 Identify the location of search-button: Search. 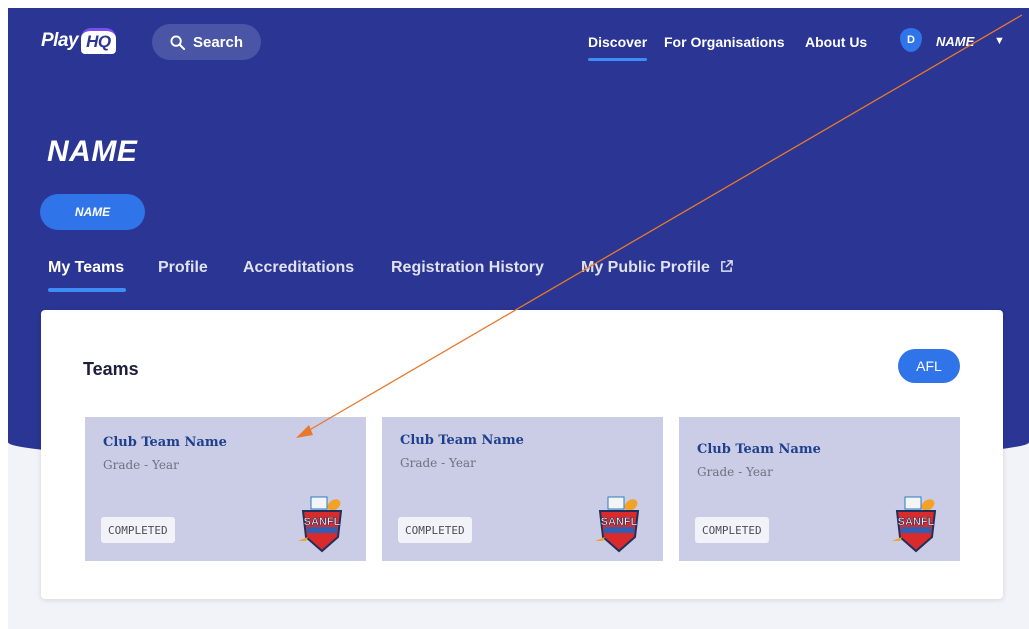
(206, 42).